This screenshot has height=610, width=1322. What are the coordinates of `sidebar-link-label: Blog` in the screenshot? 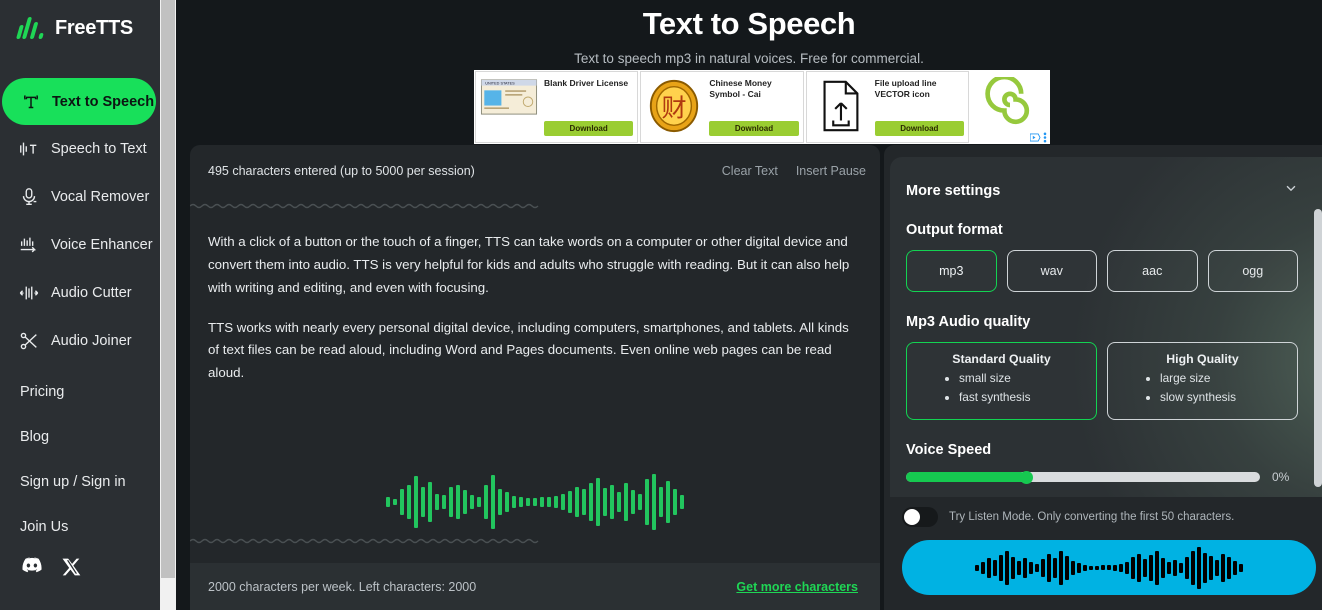 It's located at (35, 436).